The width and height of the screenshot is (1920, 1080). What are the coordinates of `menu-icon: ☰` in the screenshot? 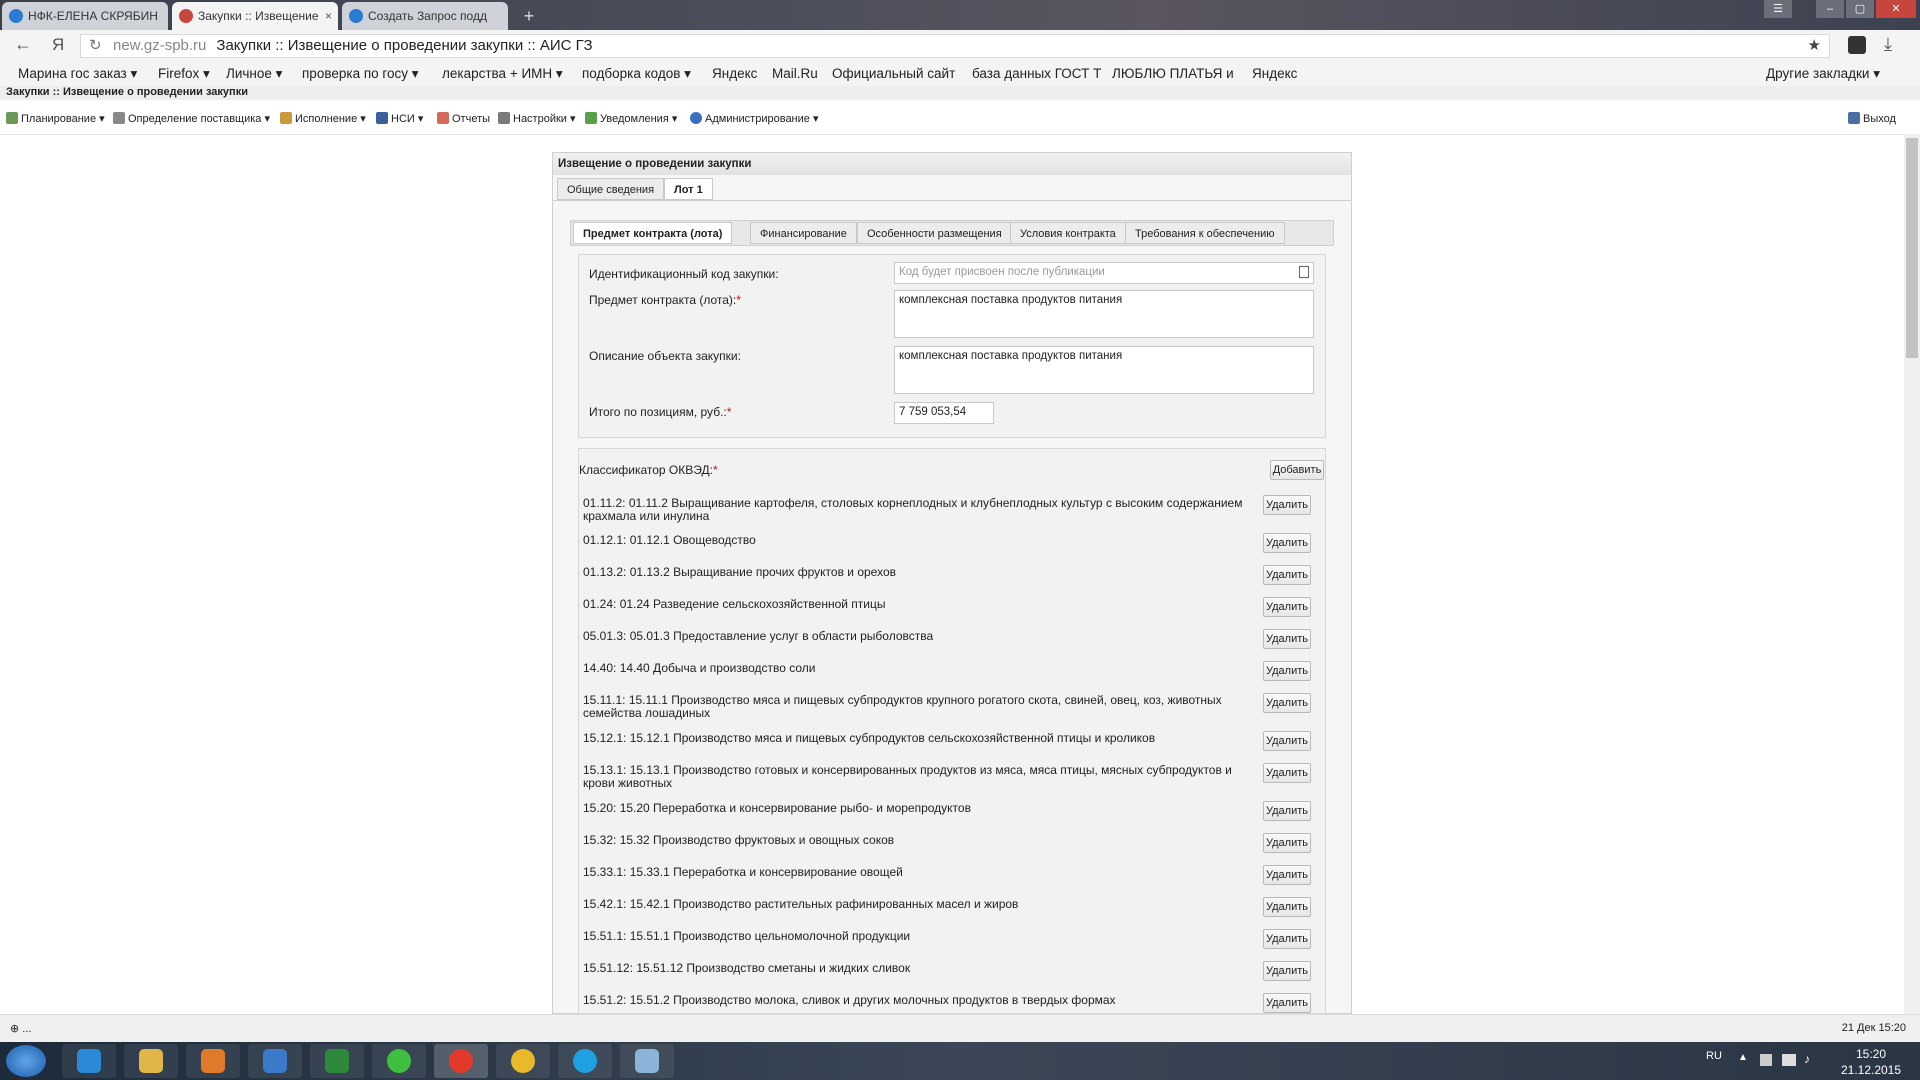 It's located at (1778, 9).